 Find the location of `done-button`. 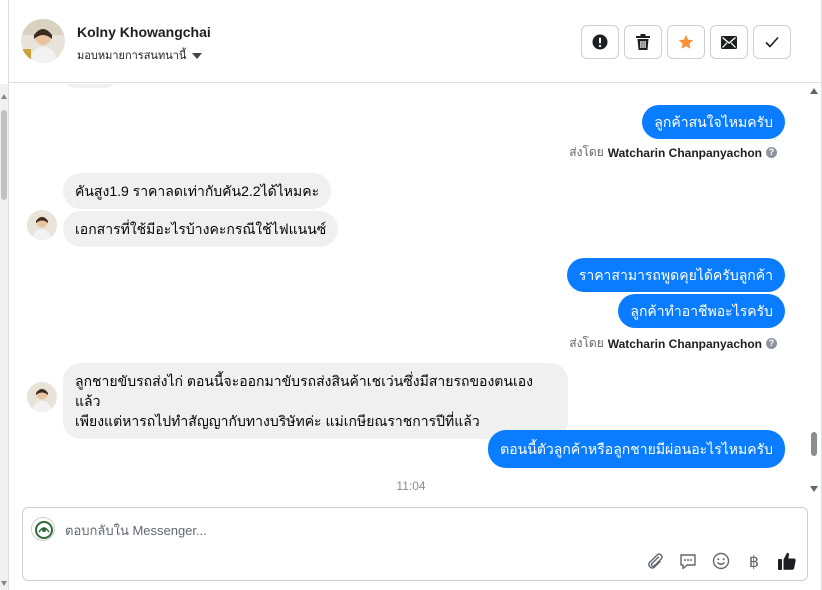

done-button is located at coordinates (772, 42).